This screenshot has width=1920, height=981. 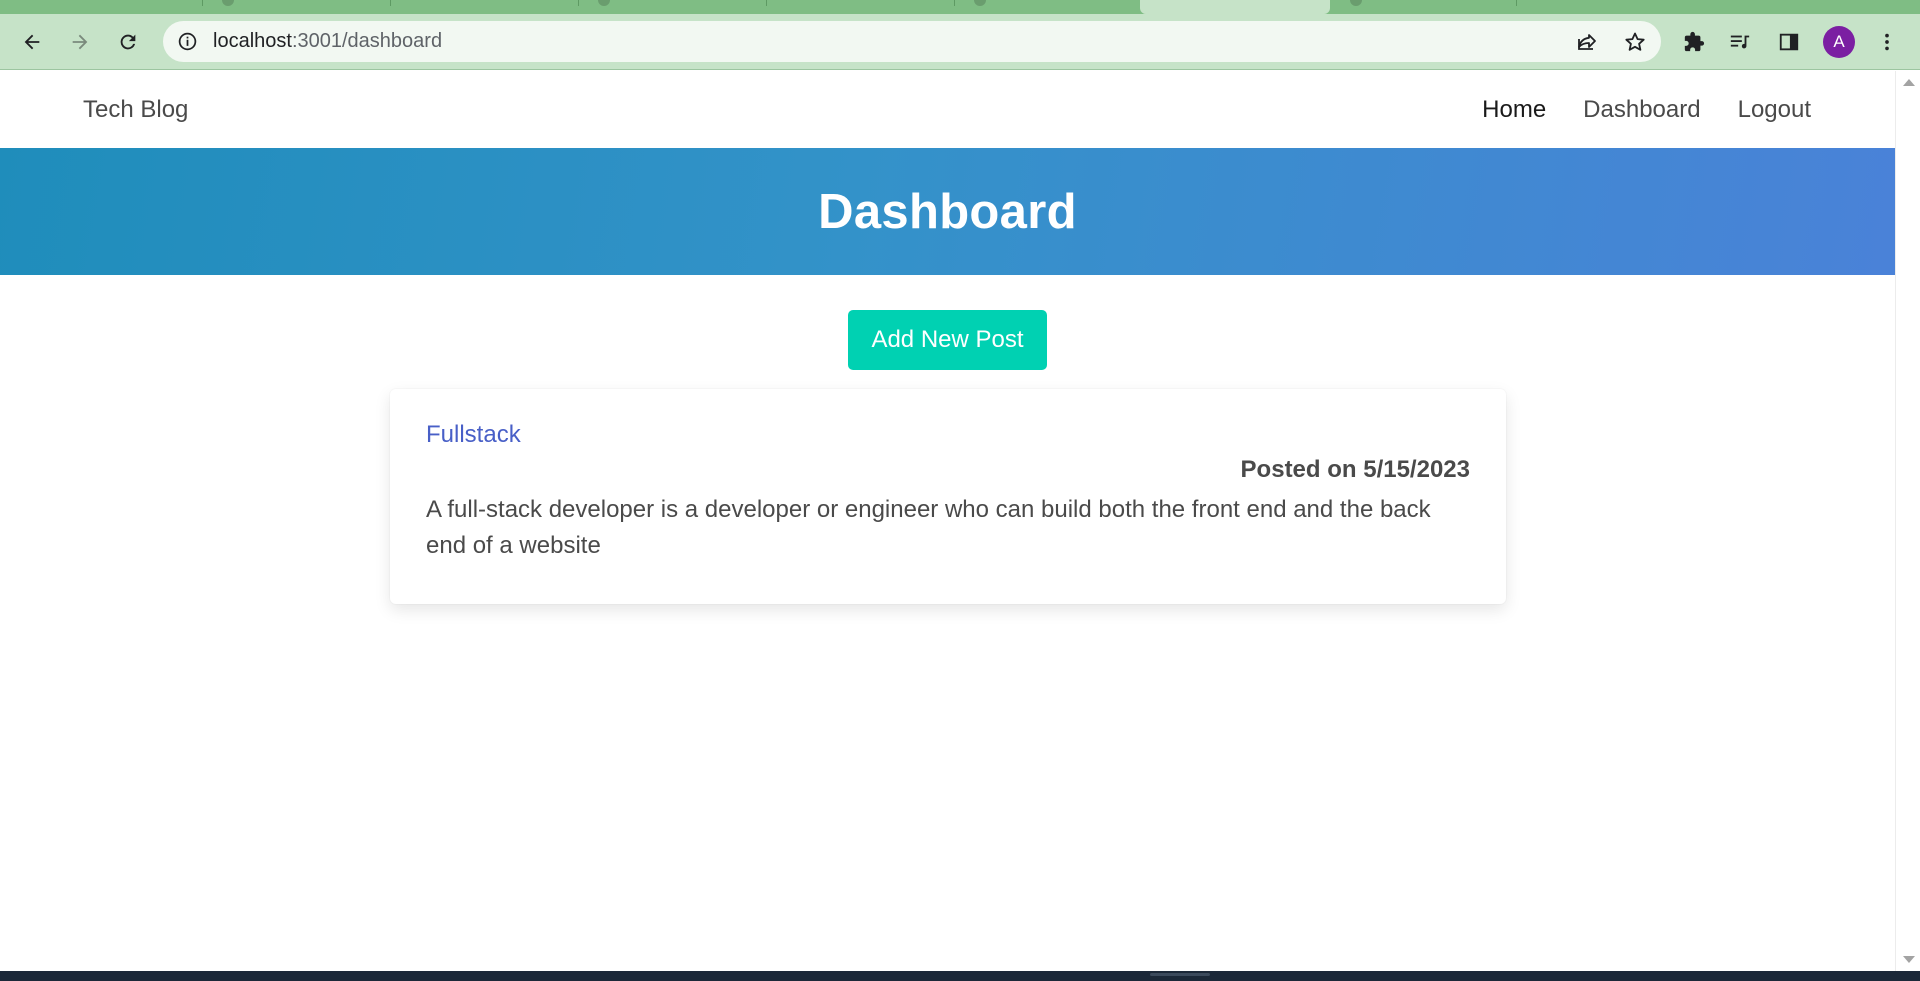 I want to click on add-new-post-button: Add New Post, so click(x=947, y=340).